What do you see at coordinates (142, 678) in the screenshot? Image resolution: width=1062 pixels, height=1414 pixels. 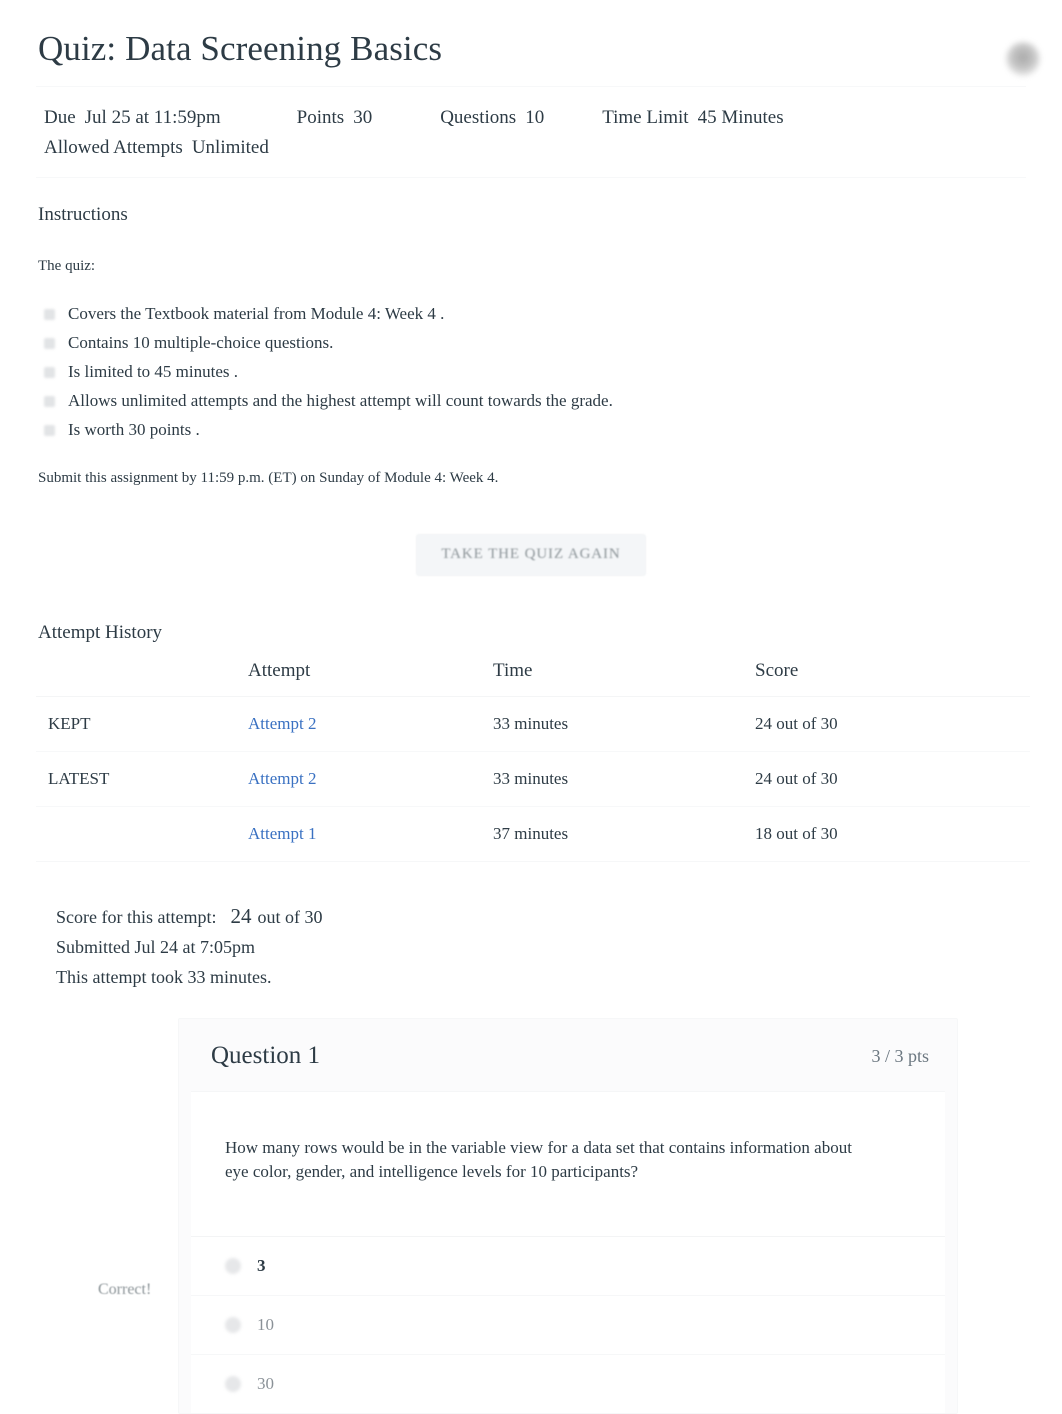 I see `column-header-blank` at bounding box center [142, 678].